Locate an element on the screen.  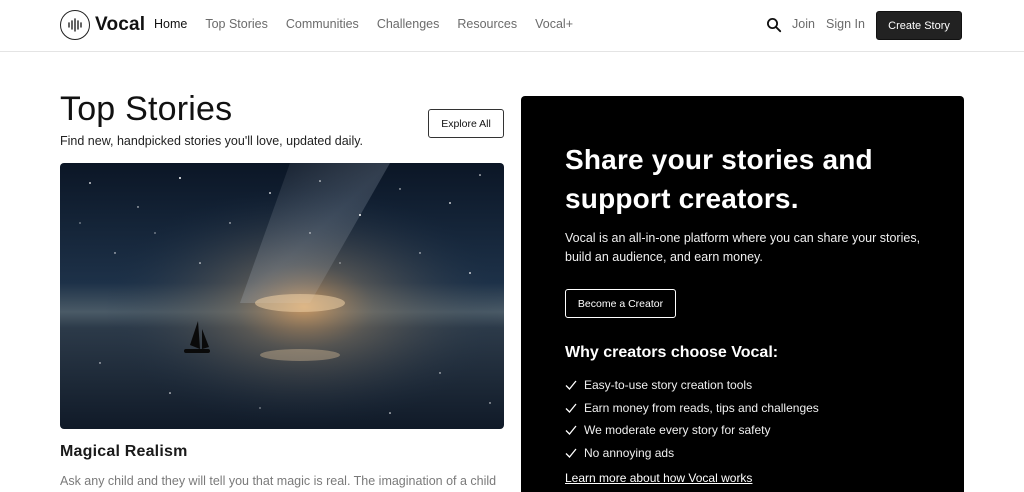
top-stories-title: Top Stories is located at coordinates (146, 109).